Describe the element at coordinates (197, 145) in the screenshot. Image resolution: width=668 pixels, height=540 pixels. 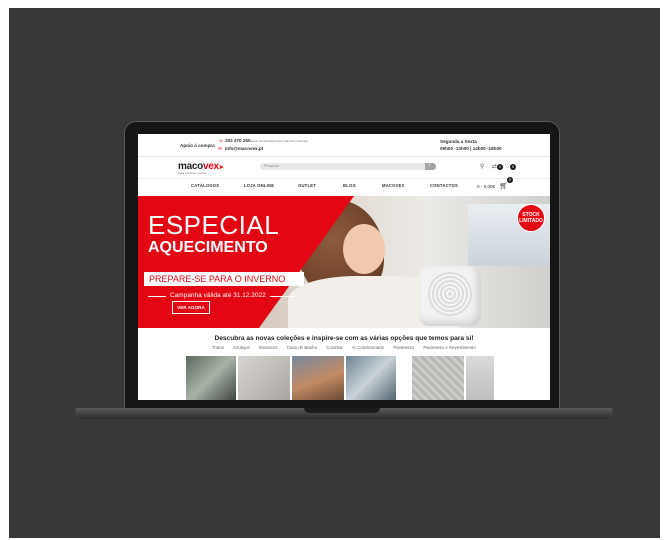
I see `support-label: Apoio à compra` at that location.